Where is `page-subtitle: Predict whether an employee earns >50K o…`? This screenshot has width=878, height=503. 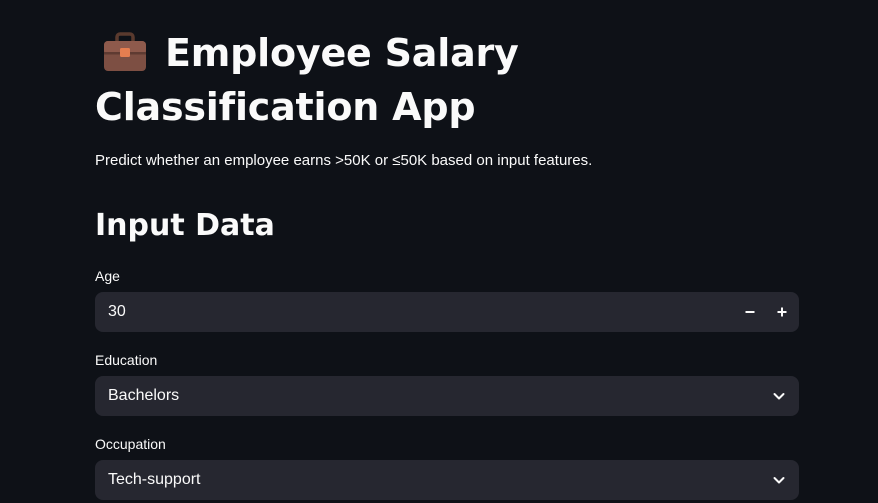
page-subtitle: Predict whether an employee earns >50K o… is located at coordinates (344, 160).